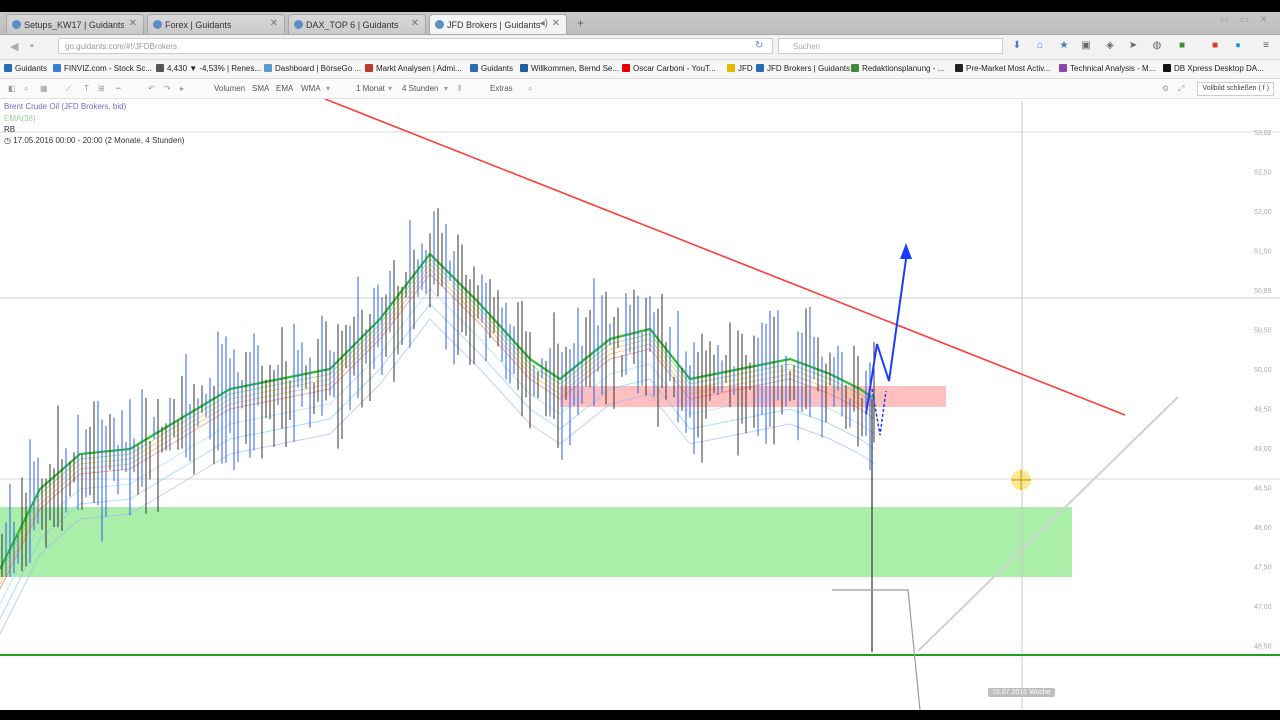  What do you see at coordinates (640, 6) in the screenshot?
I see `top-black-strip` at bounding box center [640, 6].